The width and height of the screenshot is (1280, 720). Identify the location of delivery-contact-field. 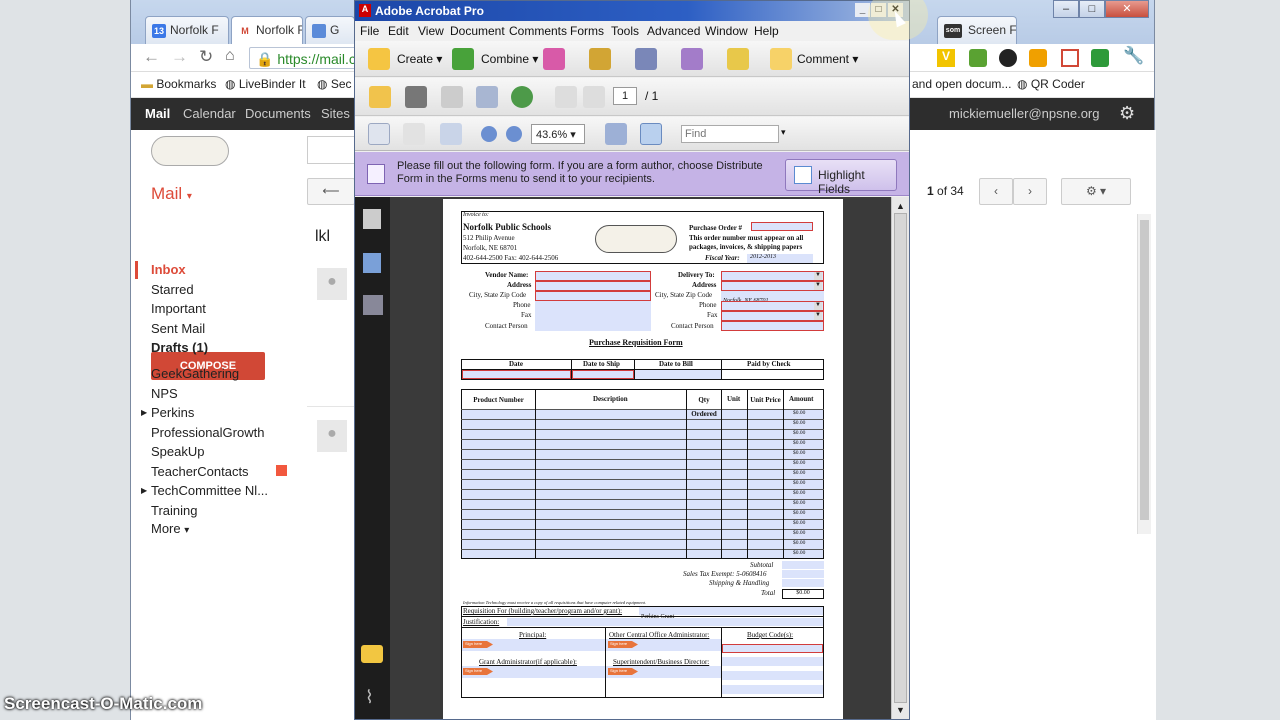
(772, 326).